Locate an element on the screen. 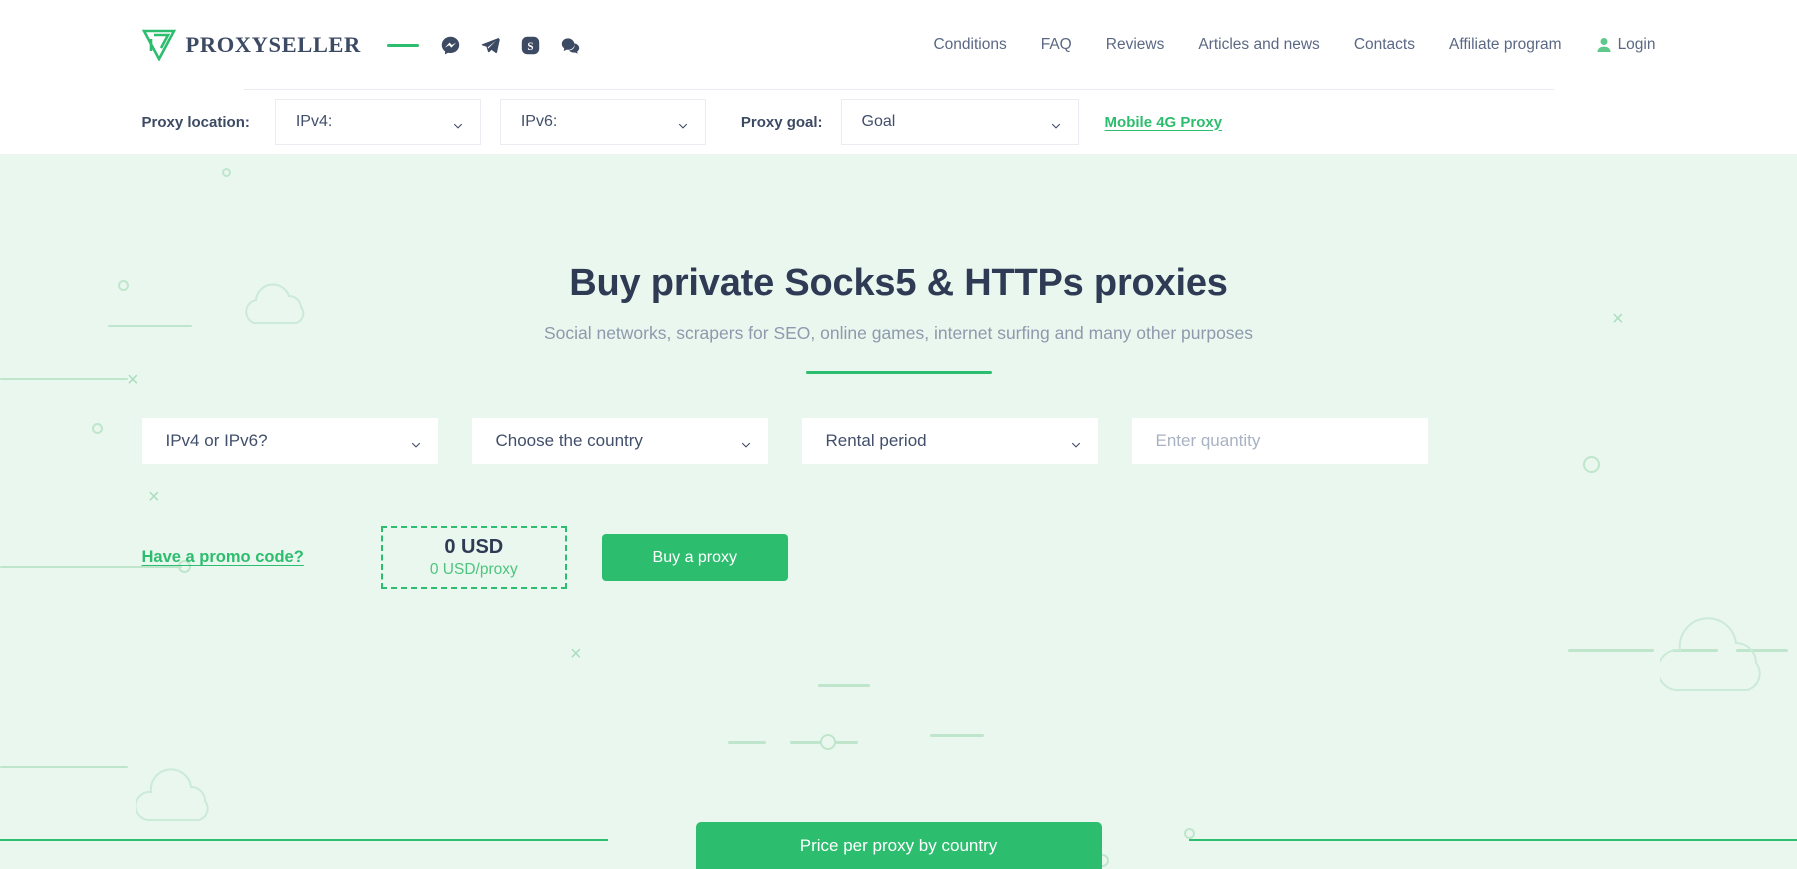  svg-text: S is located at coordinates (530, 46).